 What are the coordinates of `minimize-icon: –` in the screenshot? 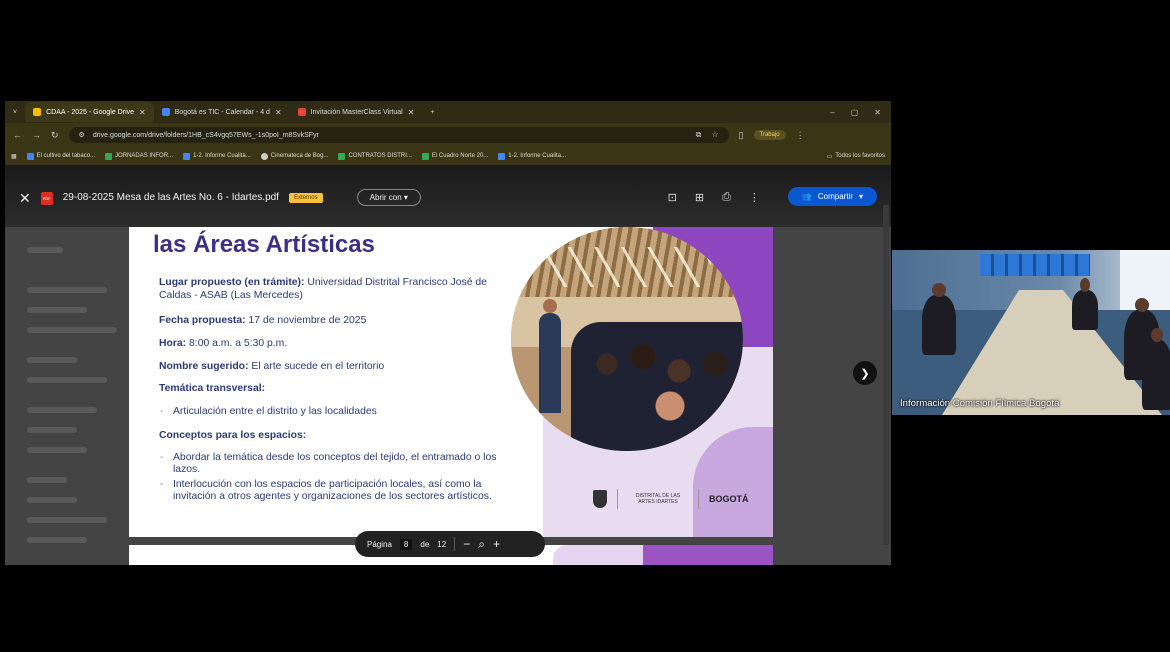 It's located at (832, 112).